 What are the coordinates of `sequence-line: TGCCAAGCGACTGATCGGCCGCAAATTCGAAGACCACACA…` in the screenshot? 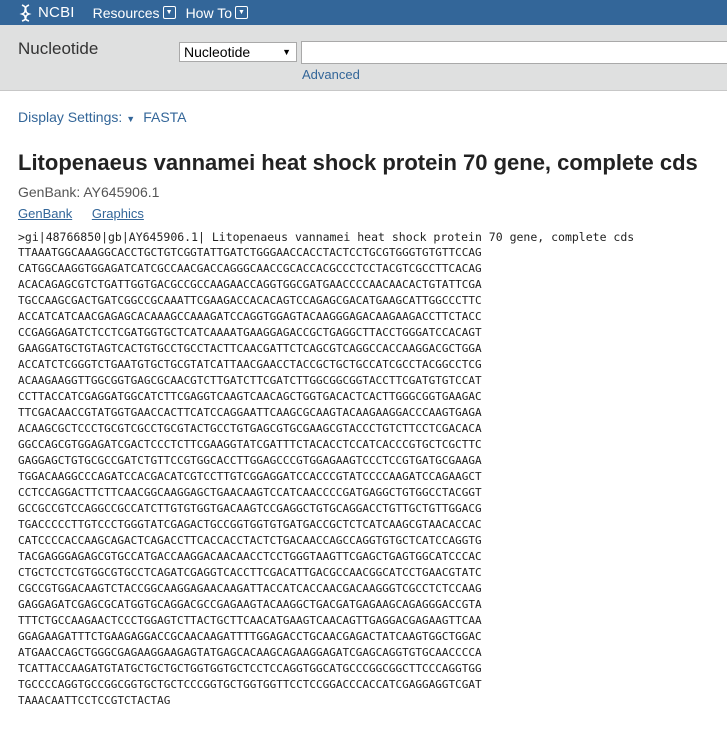 It's located at (250, 300).